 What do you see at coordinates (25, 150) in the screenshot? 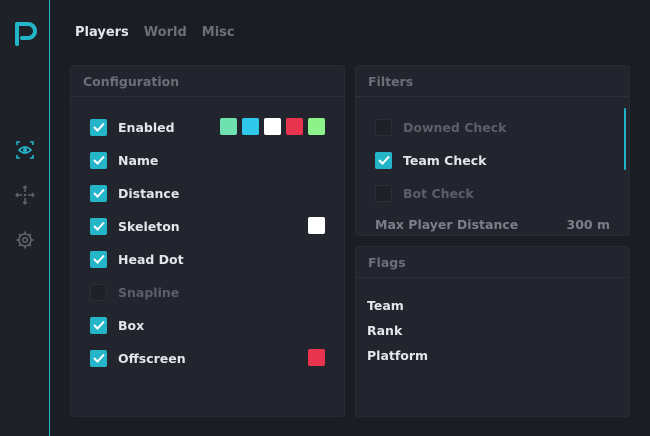
I see `eye-icon` at bounding box center [25, 150].